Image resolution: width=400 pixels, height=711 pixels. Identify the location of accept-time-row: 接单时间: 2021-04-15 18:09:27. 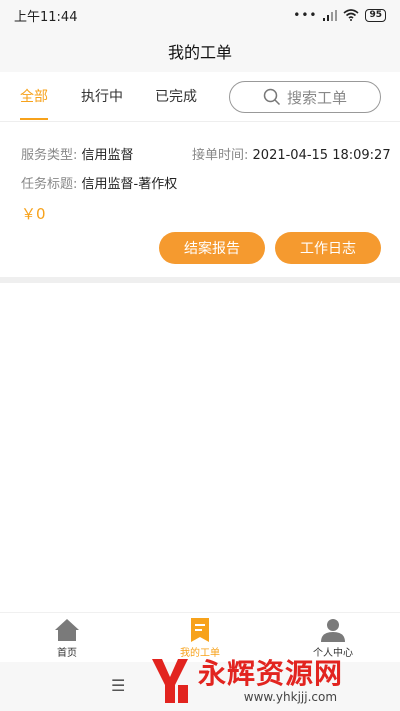
(291, 153).